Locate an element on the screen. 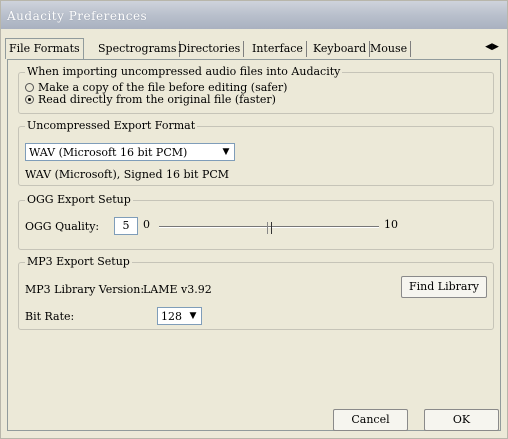  mp3-library-value: LAME v3.92 is located at coordinates (177, 289).